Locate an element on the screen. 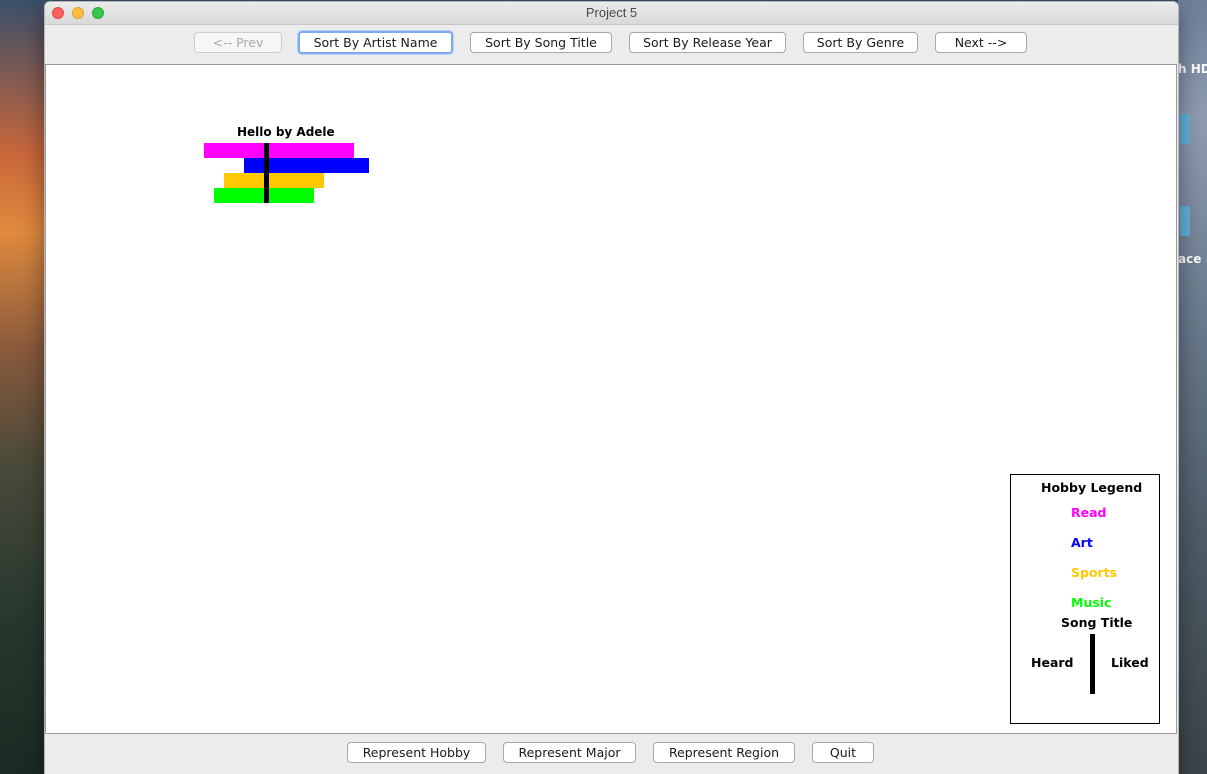 The image size is (1207, 774). glyph-bar-sports is located at coordinates (274, 180).